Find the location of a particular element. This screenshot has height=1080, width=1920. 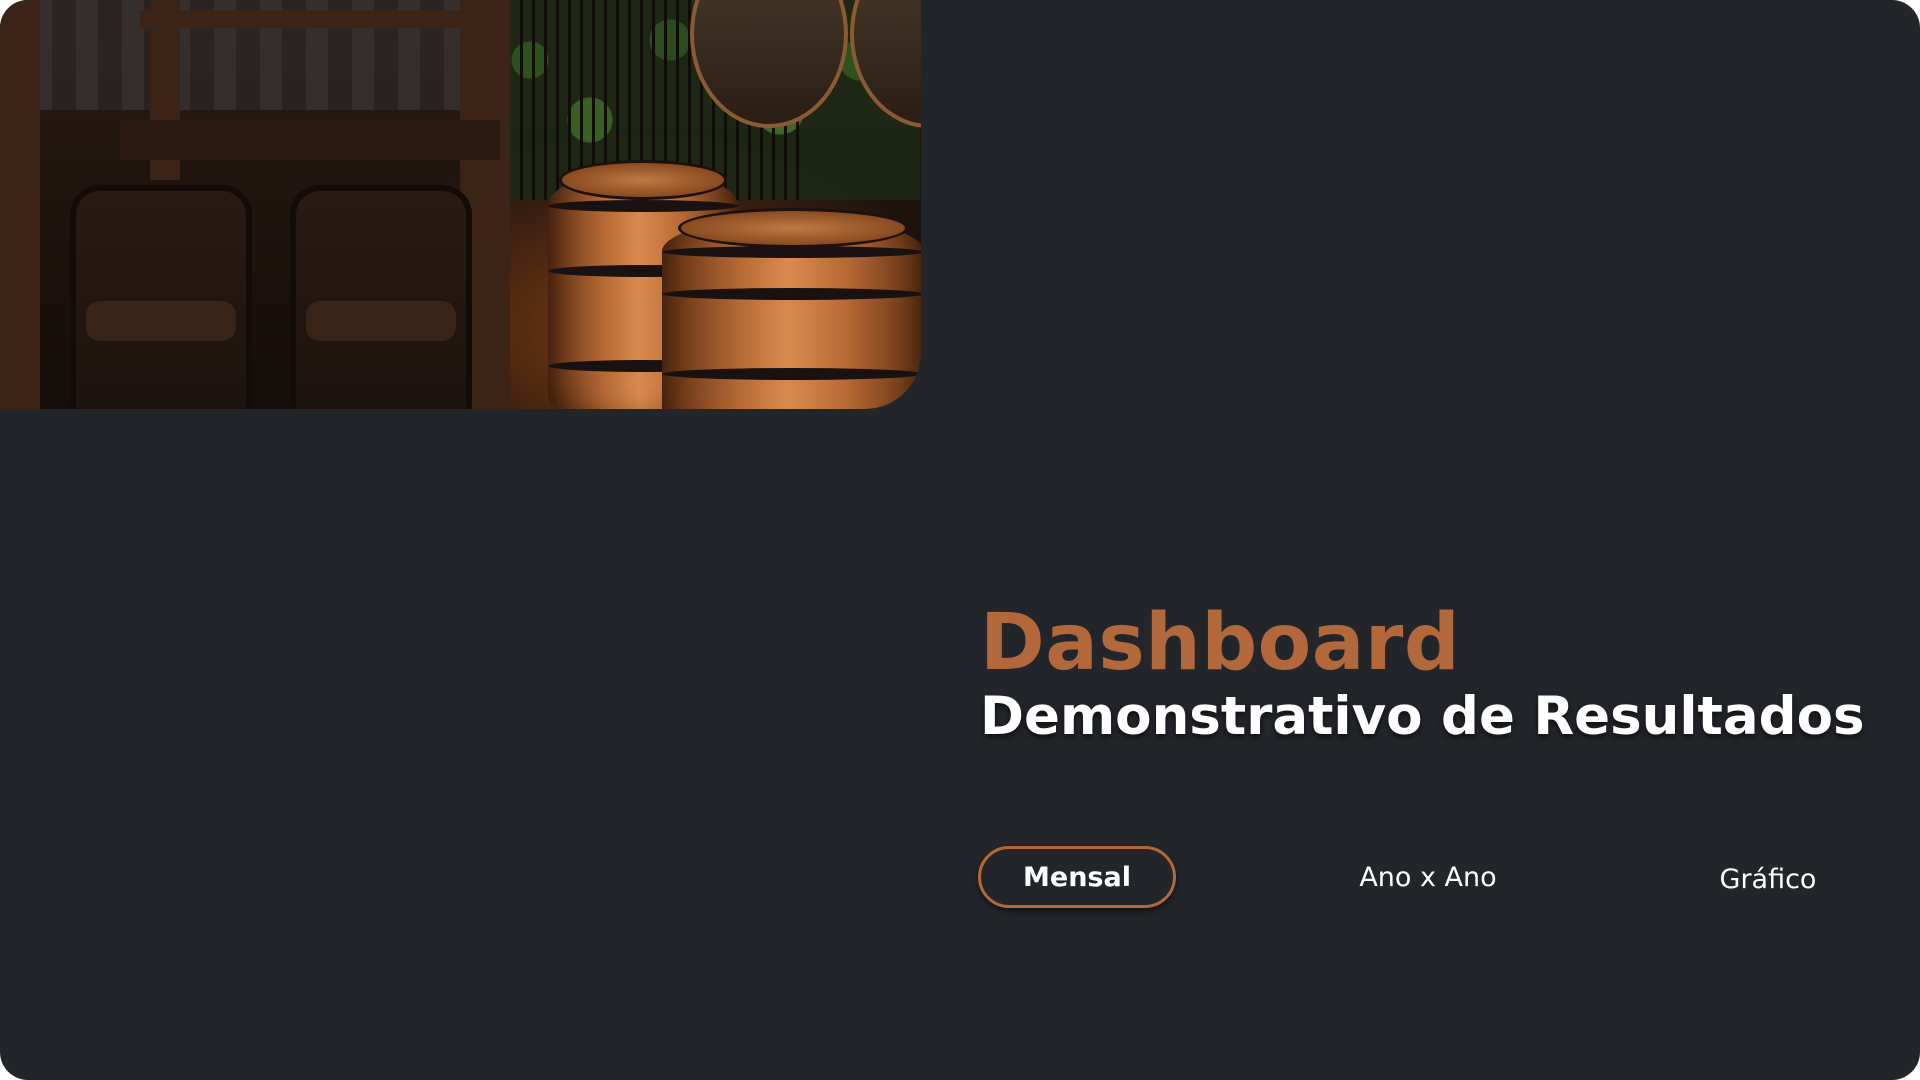

tab-ano-x-ano: Ano x Ano is located at coordinates (1428, 877).